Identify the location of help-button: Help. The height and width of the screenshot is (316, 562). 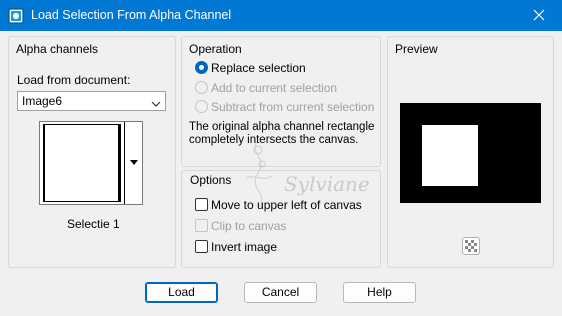
(379, 292).